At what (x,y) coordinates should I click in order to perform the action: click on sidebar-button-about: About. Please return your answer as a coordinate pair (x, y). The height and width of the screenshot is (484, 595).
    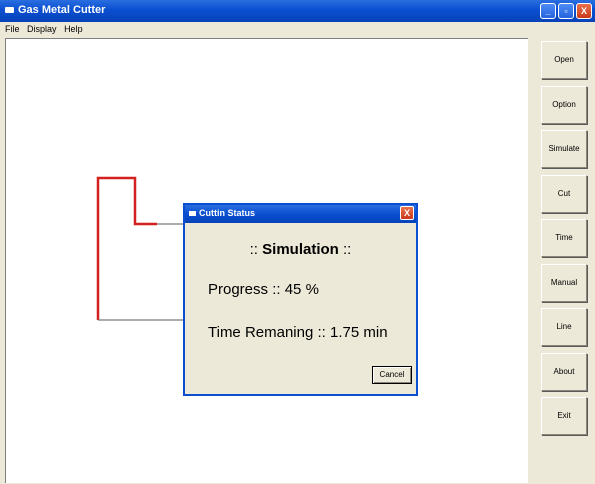
    Looking at the image, I should click on (564, 371).